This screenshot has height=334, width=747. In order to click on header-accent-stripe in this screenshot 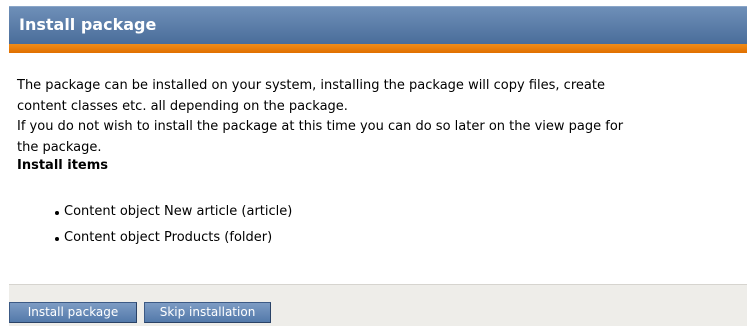, I will do `click(378, 48)`.